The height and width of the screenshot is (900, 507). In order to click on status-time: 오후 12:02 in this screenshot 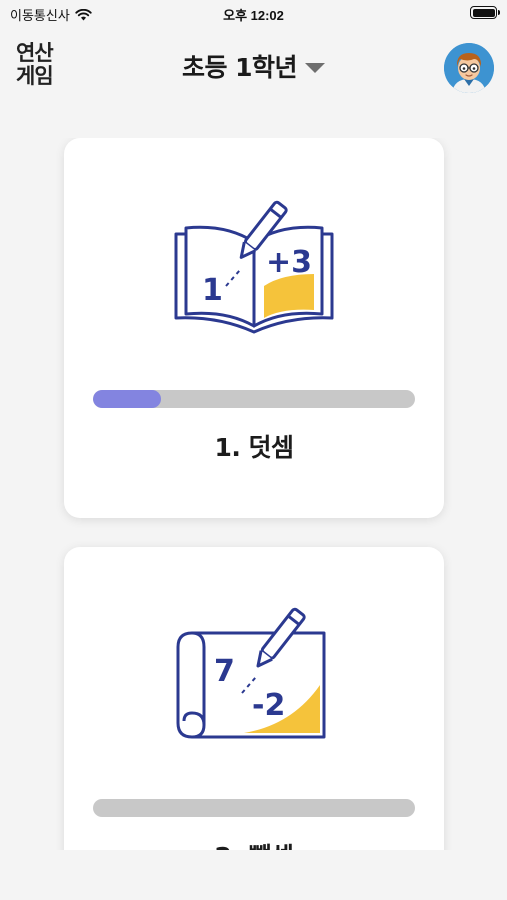, I will do `click(253, 15)`.